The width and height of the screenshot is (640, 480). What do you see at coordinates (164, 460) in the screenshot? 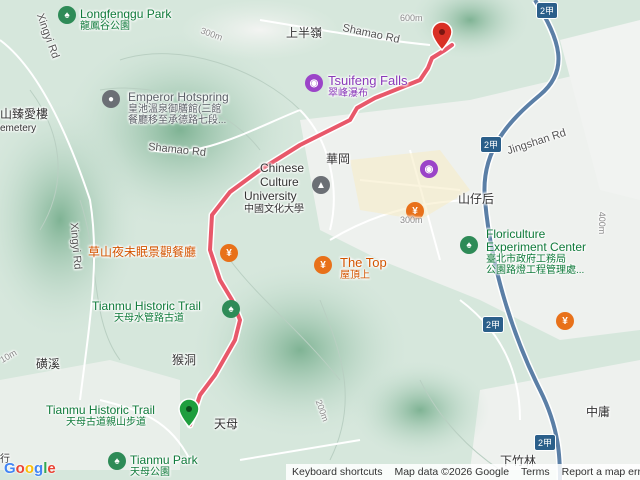
I see `poi-label: Tianmu Park` at bounding box center [164, 460].